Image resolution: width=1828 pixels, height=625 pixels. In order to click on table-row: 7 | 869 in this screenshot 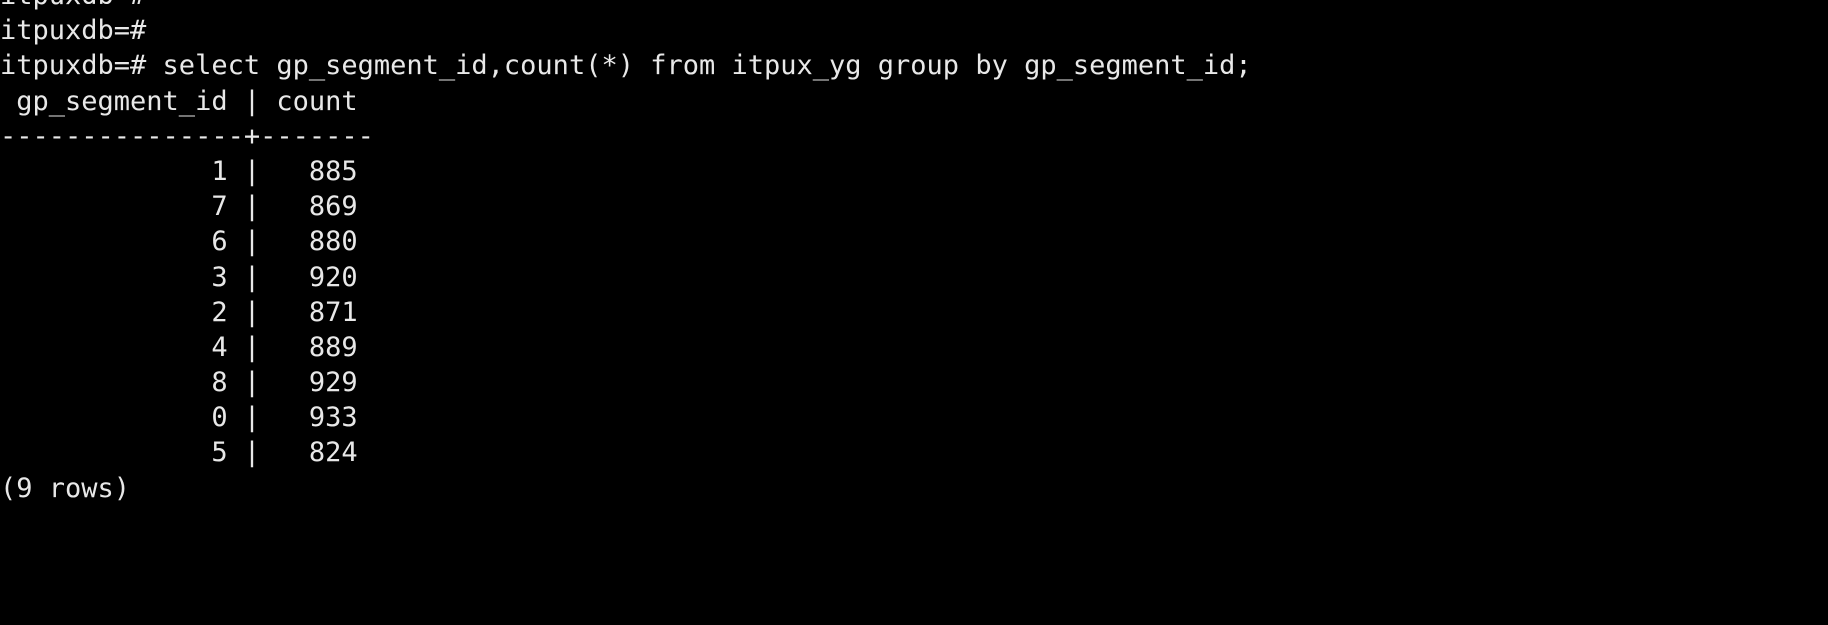, I will do `click(179, 207)`.